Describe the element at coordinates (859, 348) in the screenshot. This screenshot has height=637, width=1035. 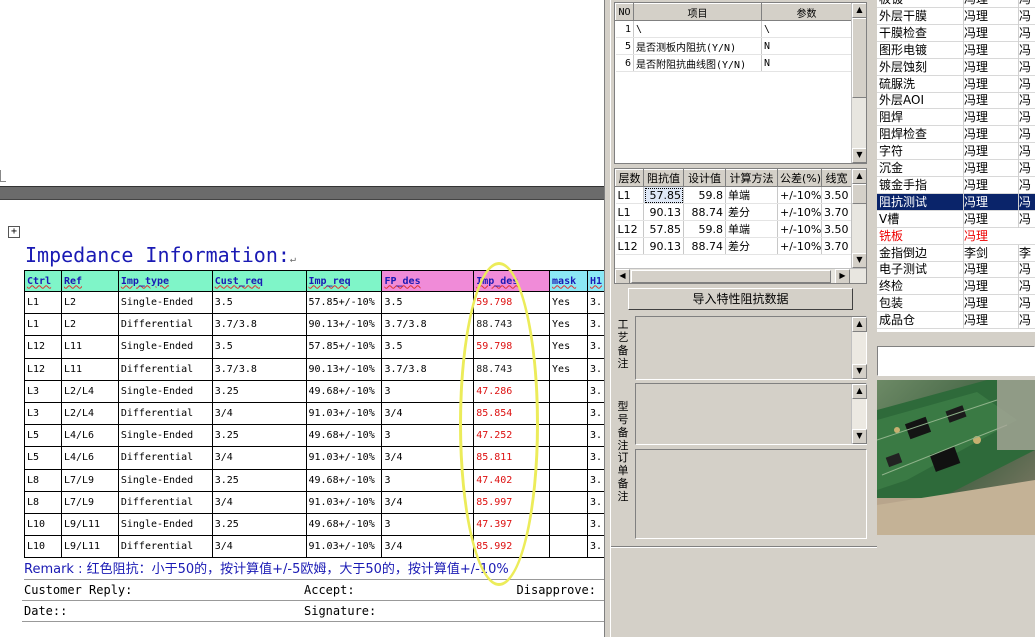
I see `process-note-scrollbar: ▲ ▼` at that location.